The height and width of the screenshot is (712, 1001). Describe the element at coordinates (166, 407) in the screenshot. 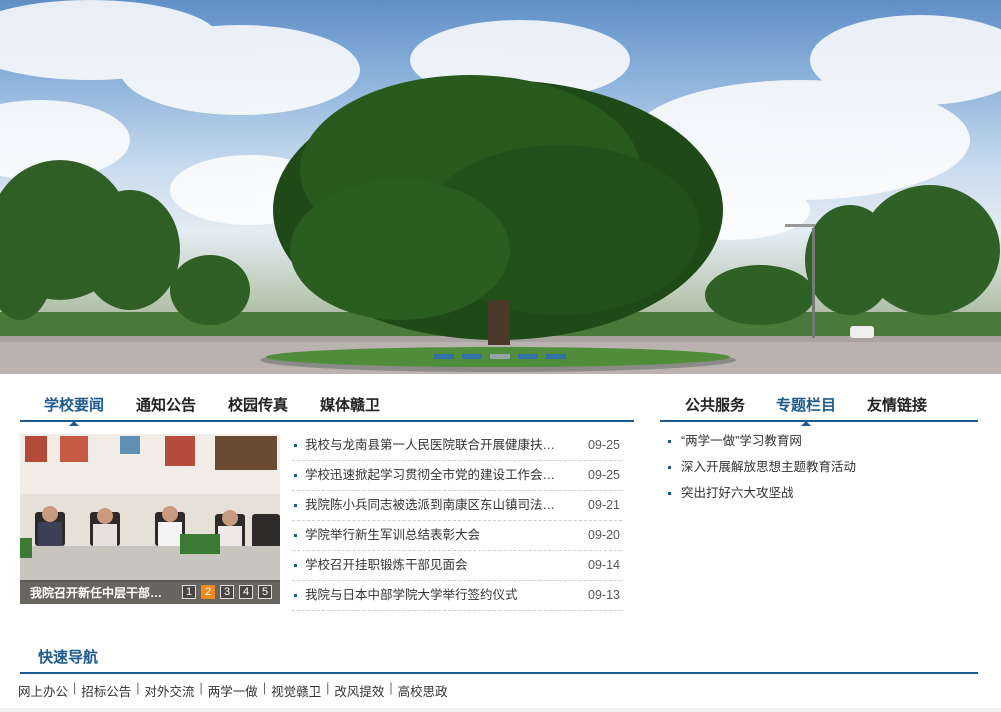

I see `tab-notices: 通知公告` at that location.